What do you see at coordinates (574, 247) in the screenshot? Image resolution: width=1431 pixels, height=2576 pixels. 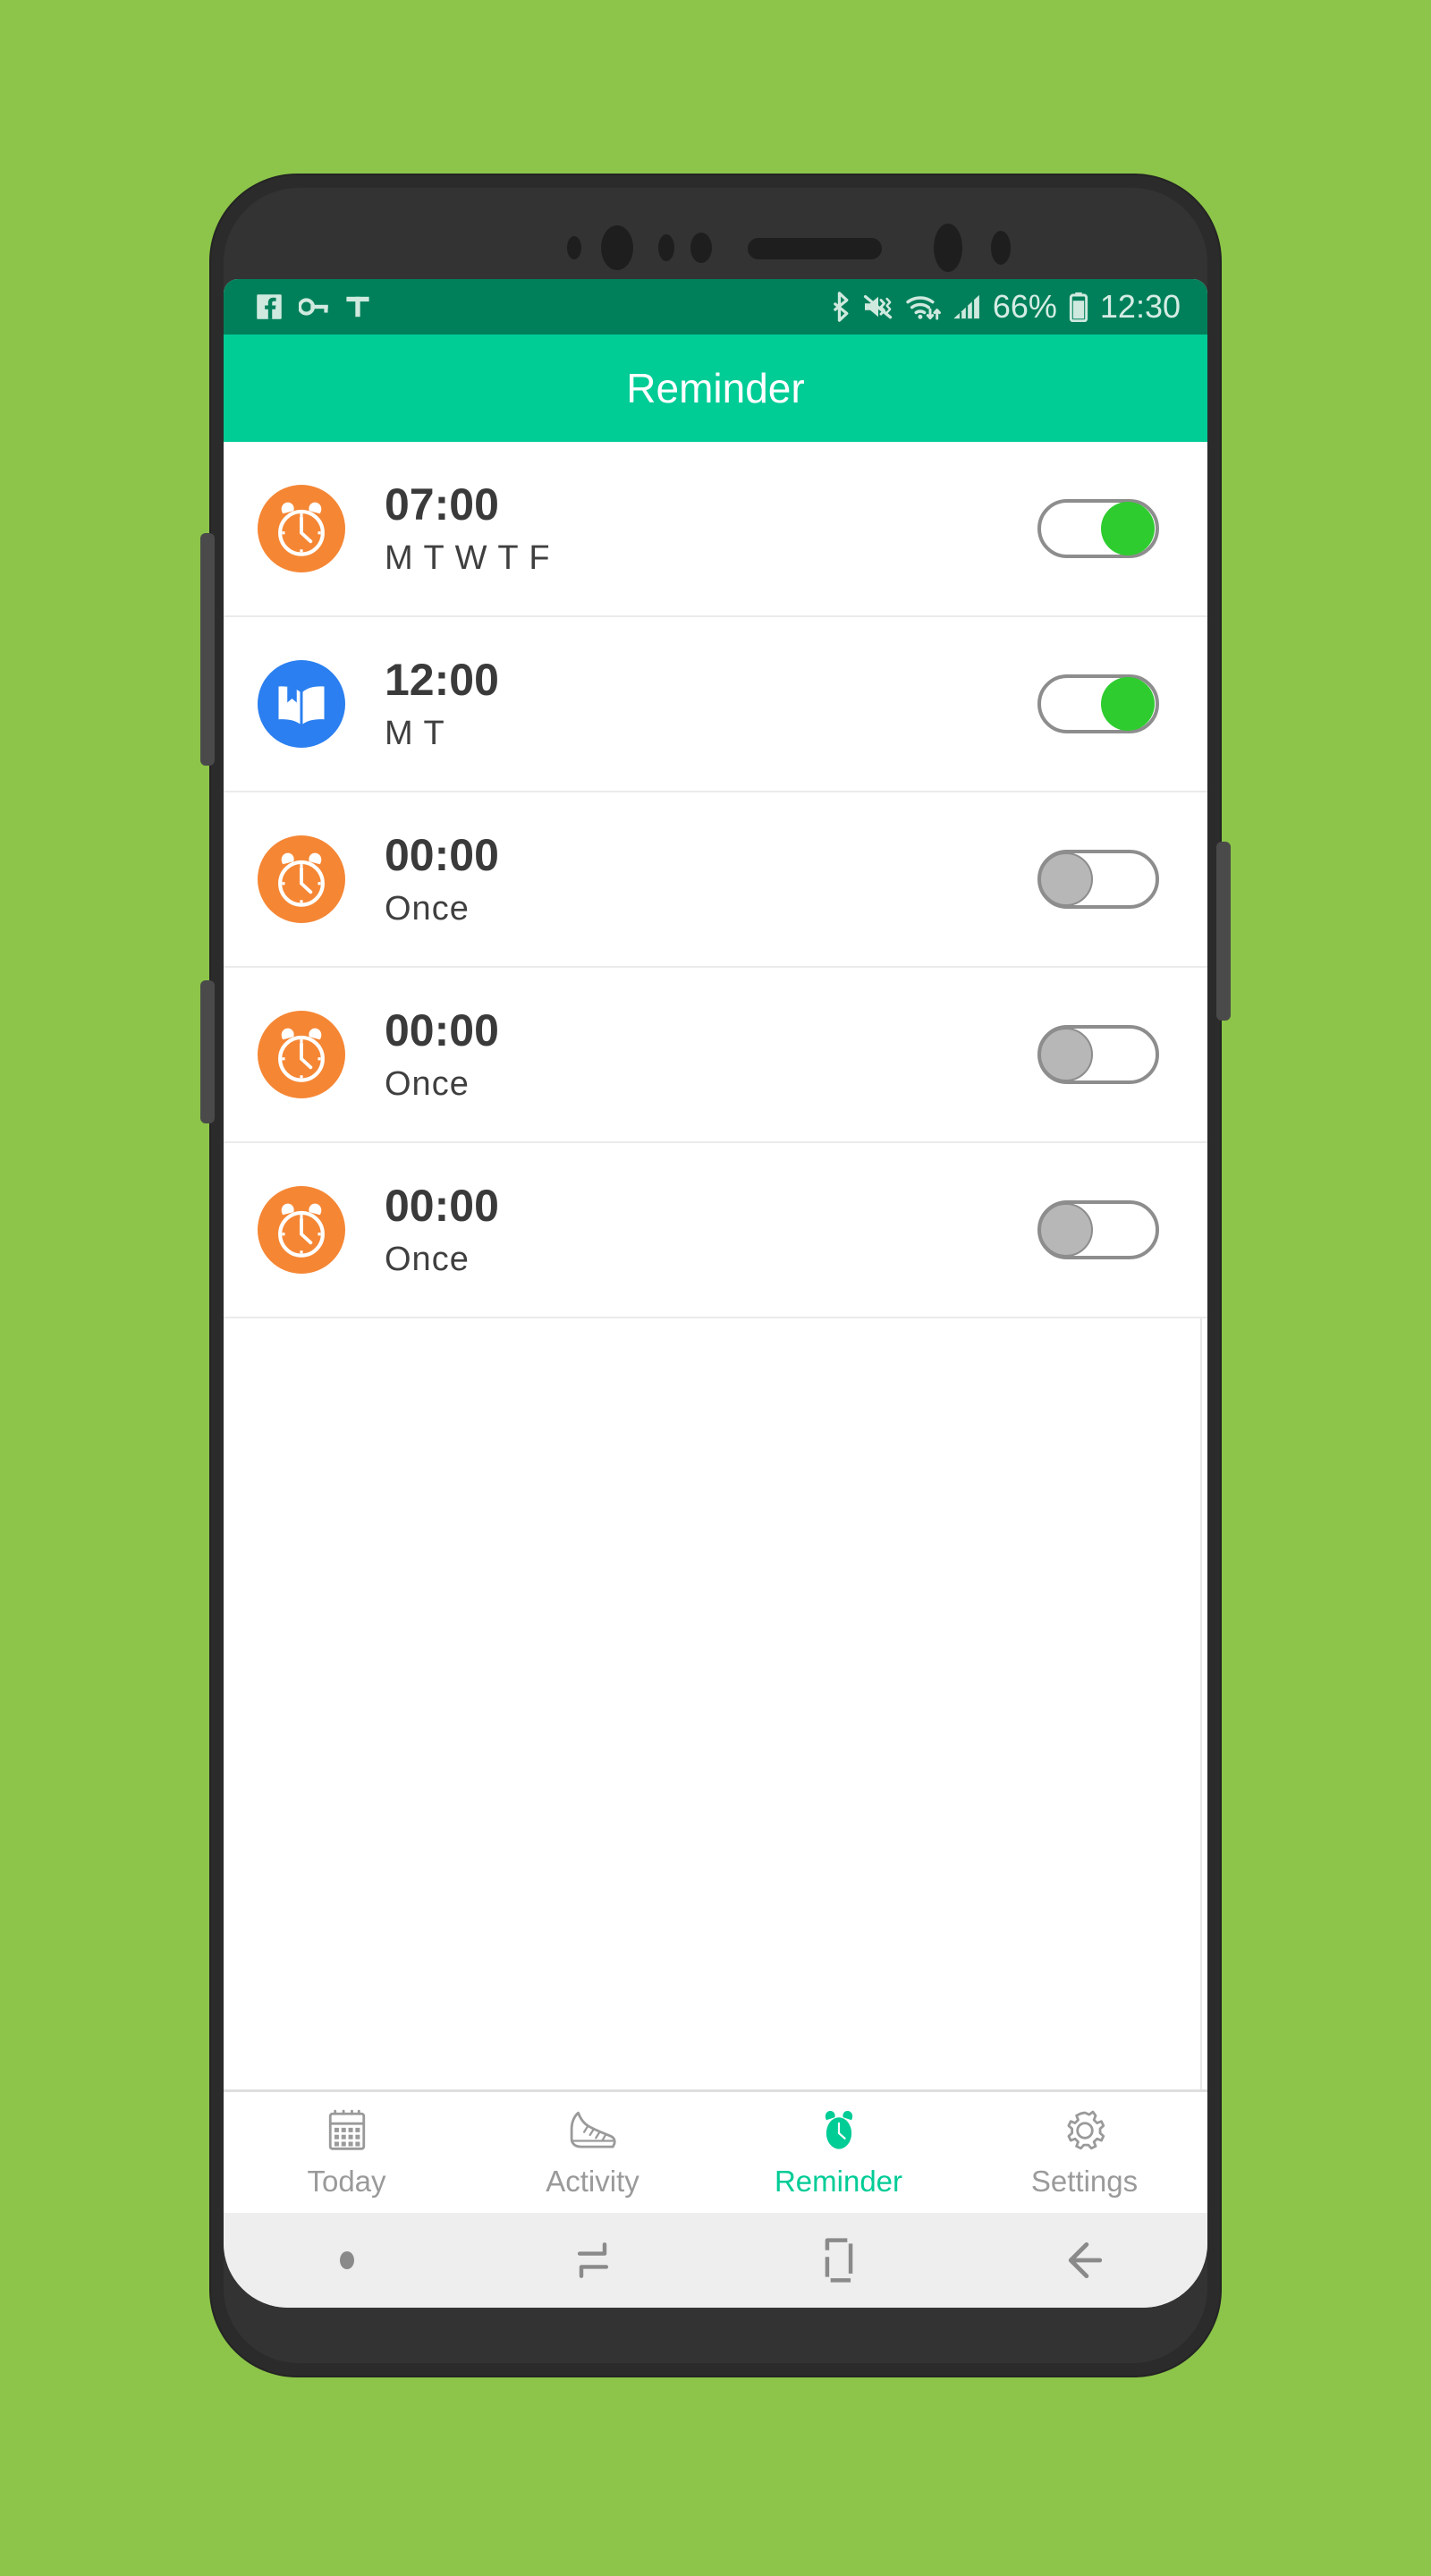 I see `sensor-dot-icon` at bounding box center [574, 247].